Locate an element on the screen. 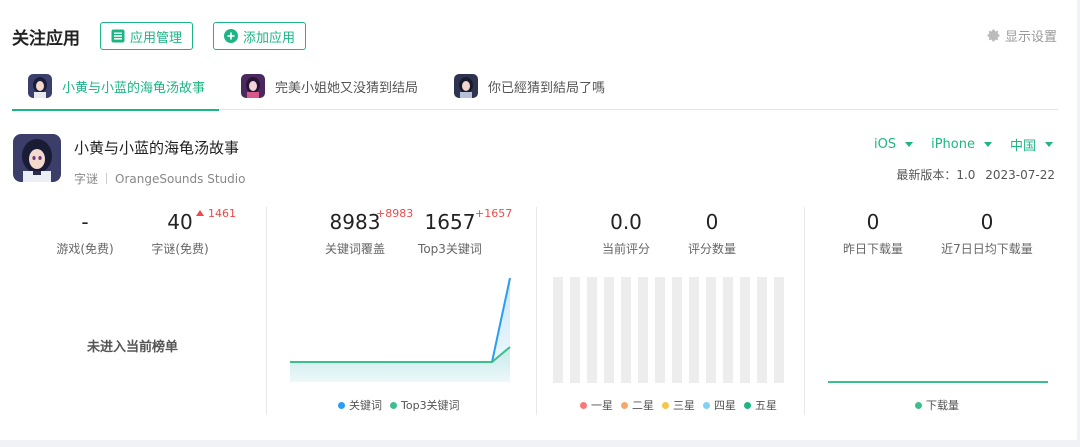  legend-item-3-star: 三星 is located at coordinates (678, 405).